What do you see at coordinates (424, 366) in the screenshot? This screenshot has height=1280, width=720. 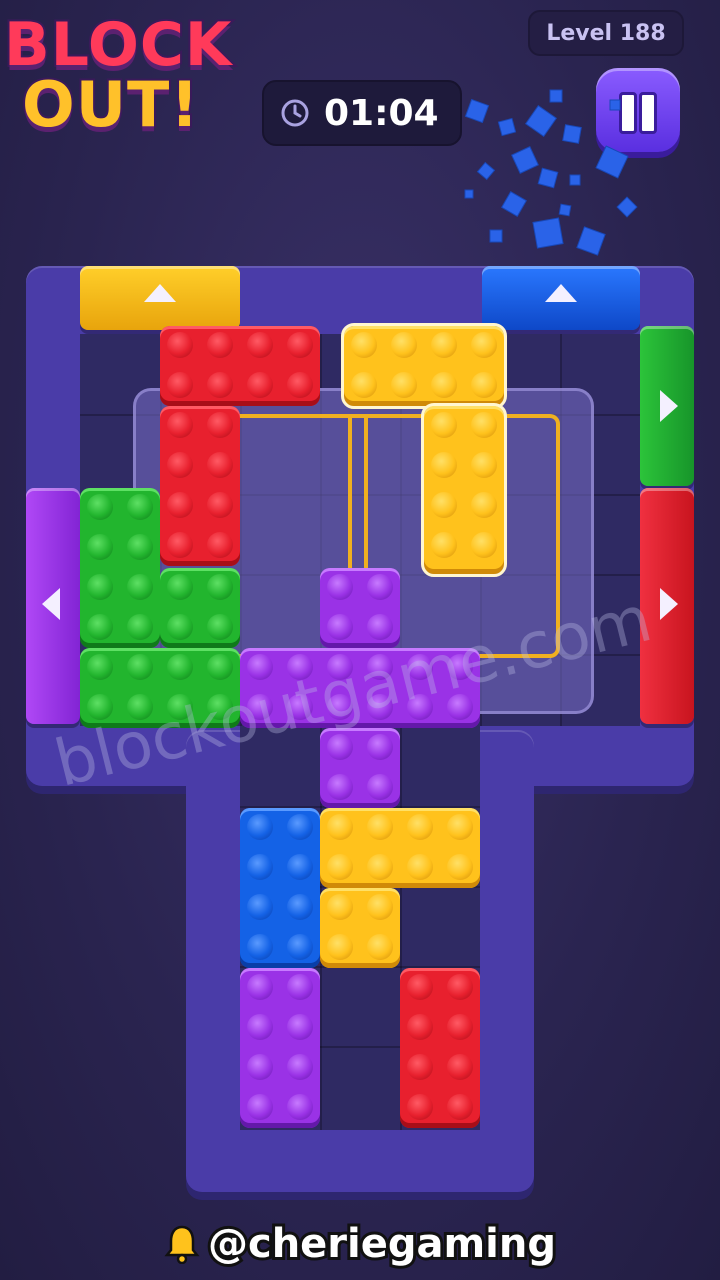 I see `yellow-block-top` at bounding box center [424, 366].